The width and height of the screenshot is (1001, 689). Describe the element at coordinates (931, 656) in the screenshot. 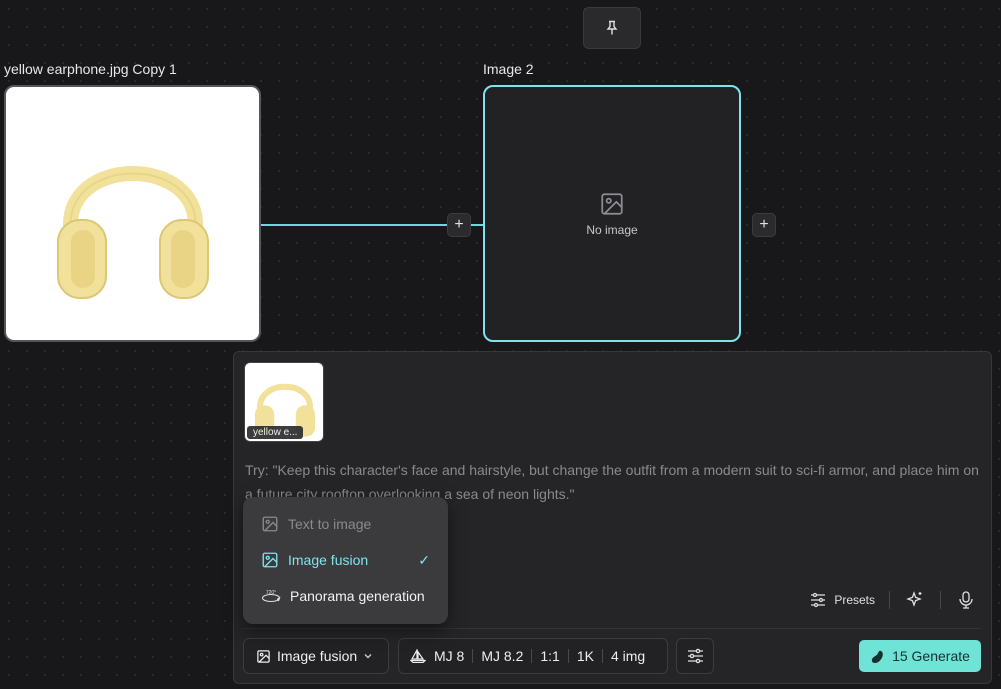

I see `generate-label: 15 Generate` at that location.